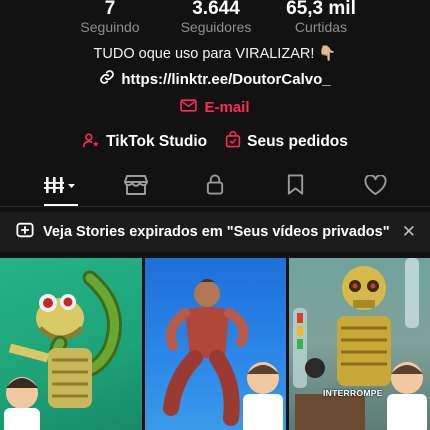  I want to click on likes-stat: 65,3 mil Curtidas, so click(321, 18).